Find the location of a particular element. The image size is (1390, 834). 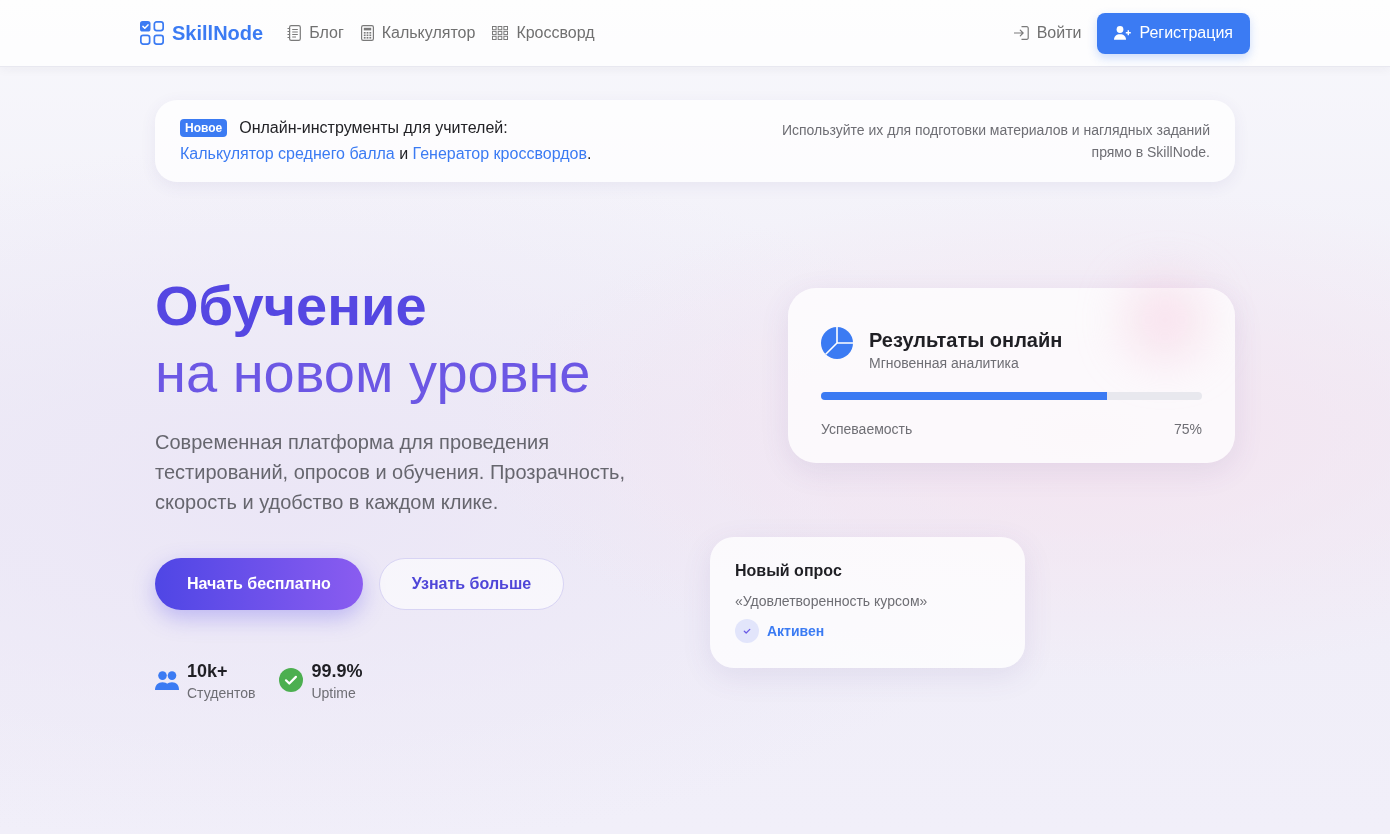

check-circle-icon is located at coordinates (291, 680).